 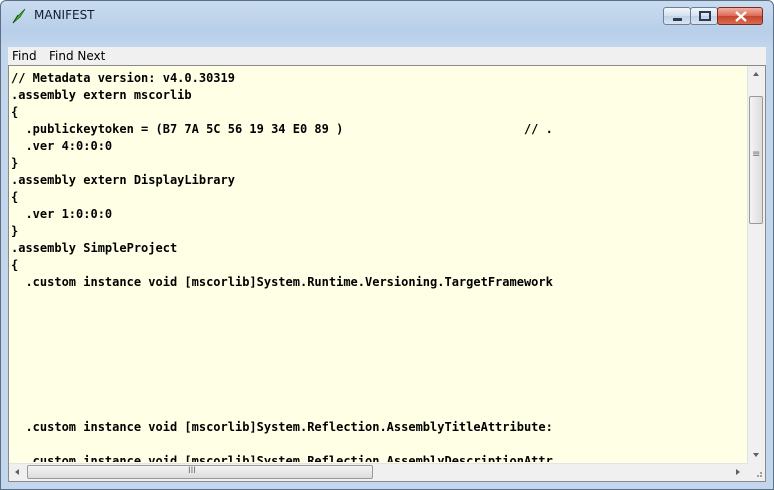 I want to click on horizontal-scrollbar: III, so click(x=378, y=472).